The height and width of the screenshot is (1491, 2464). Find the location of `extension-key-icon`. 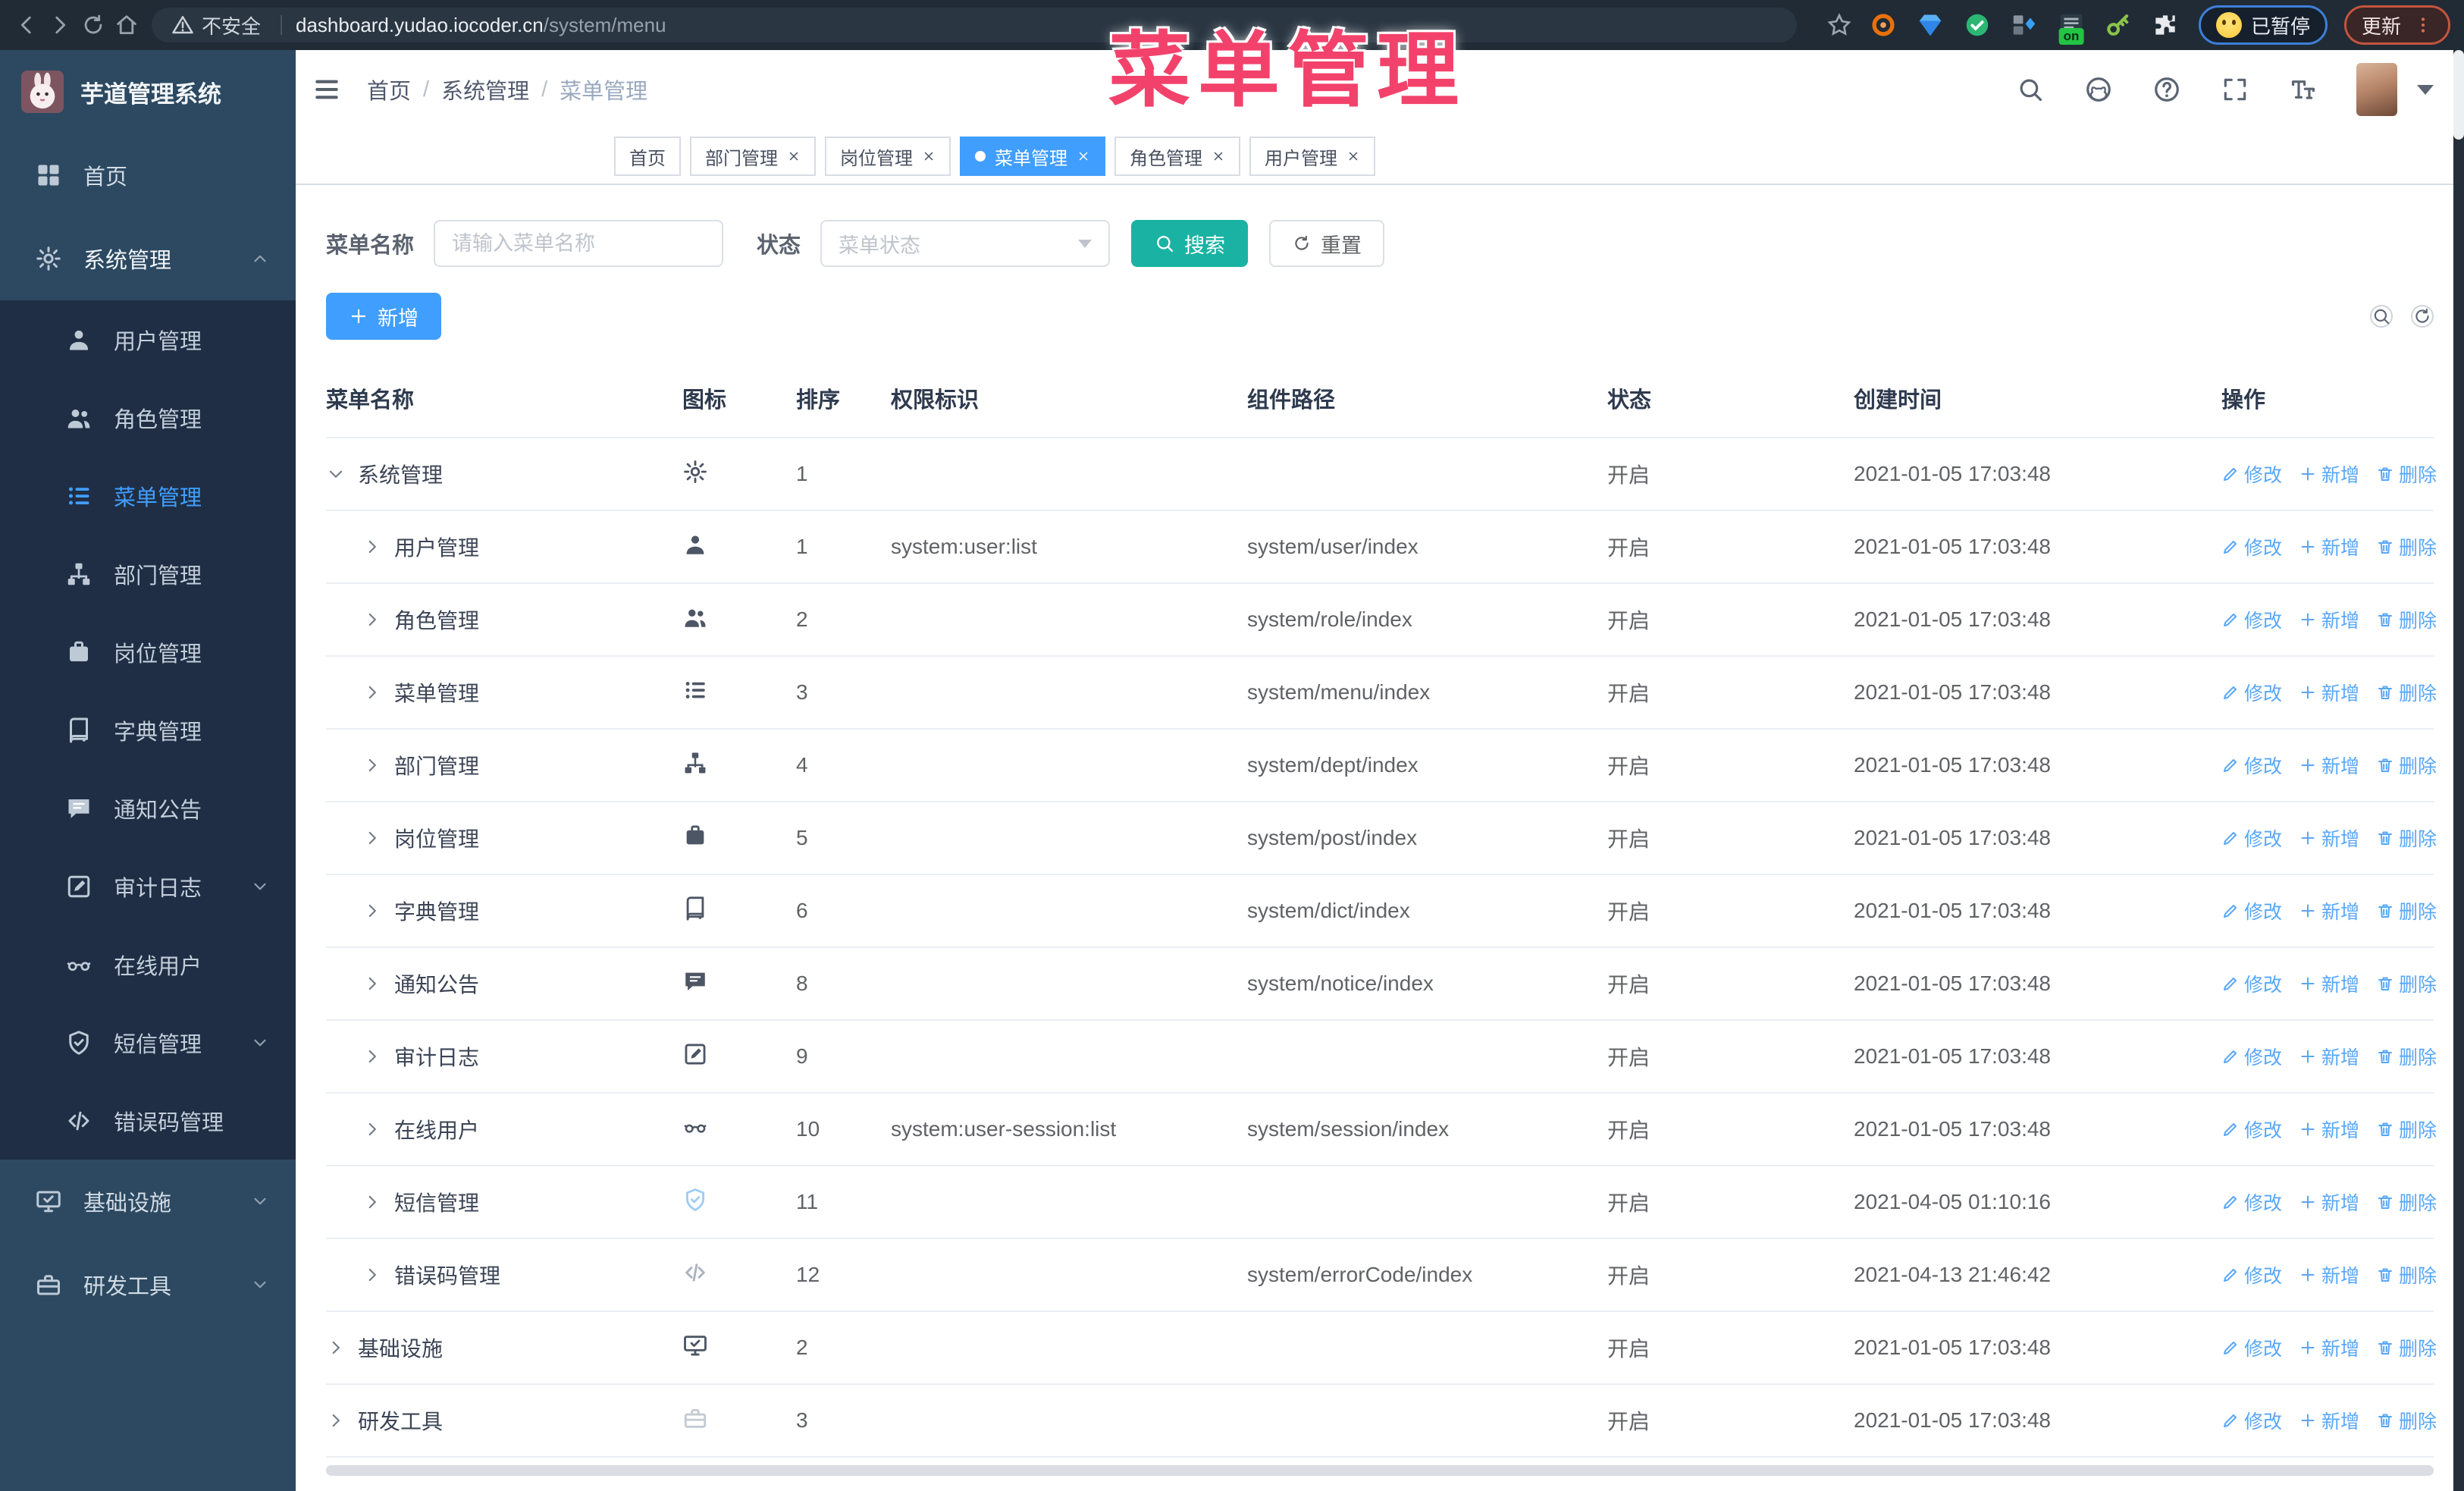

extension-key-icon is located at coordinates (2119, 25).